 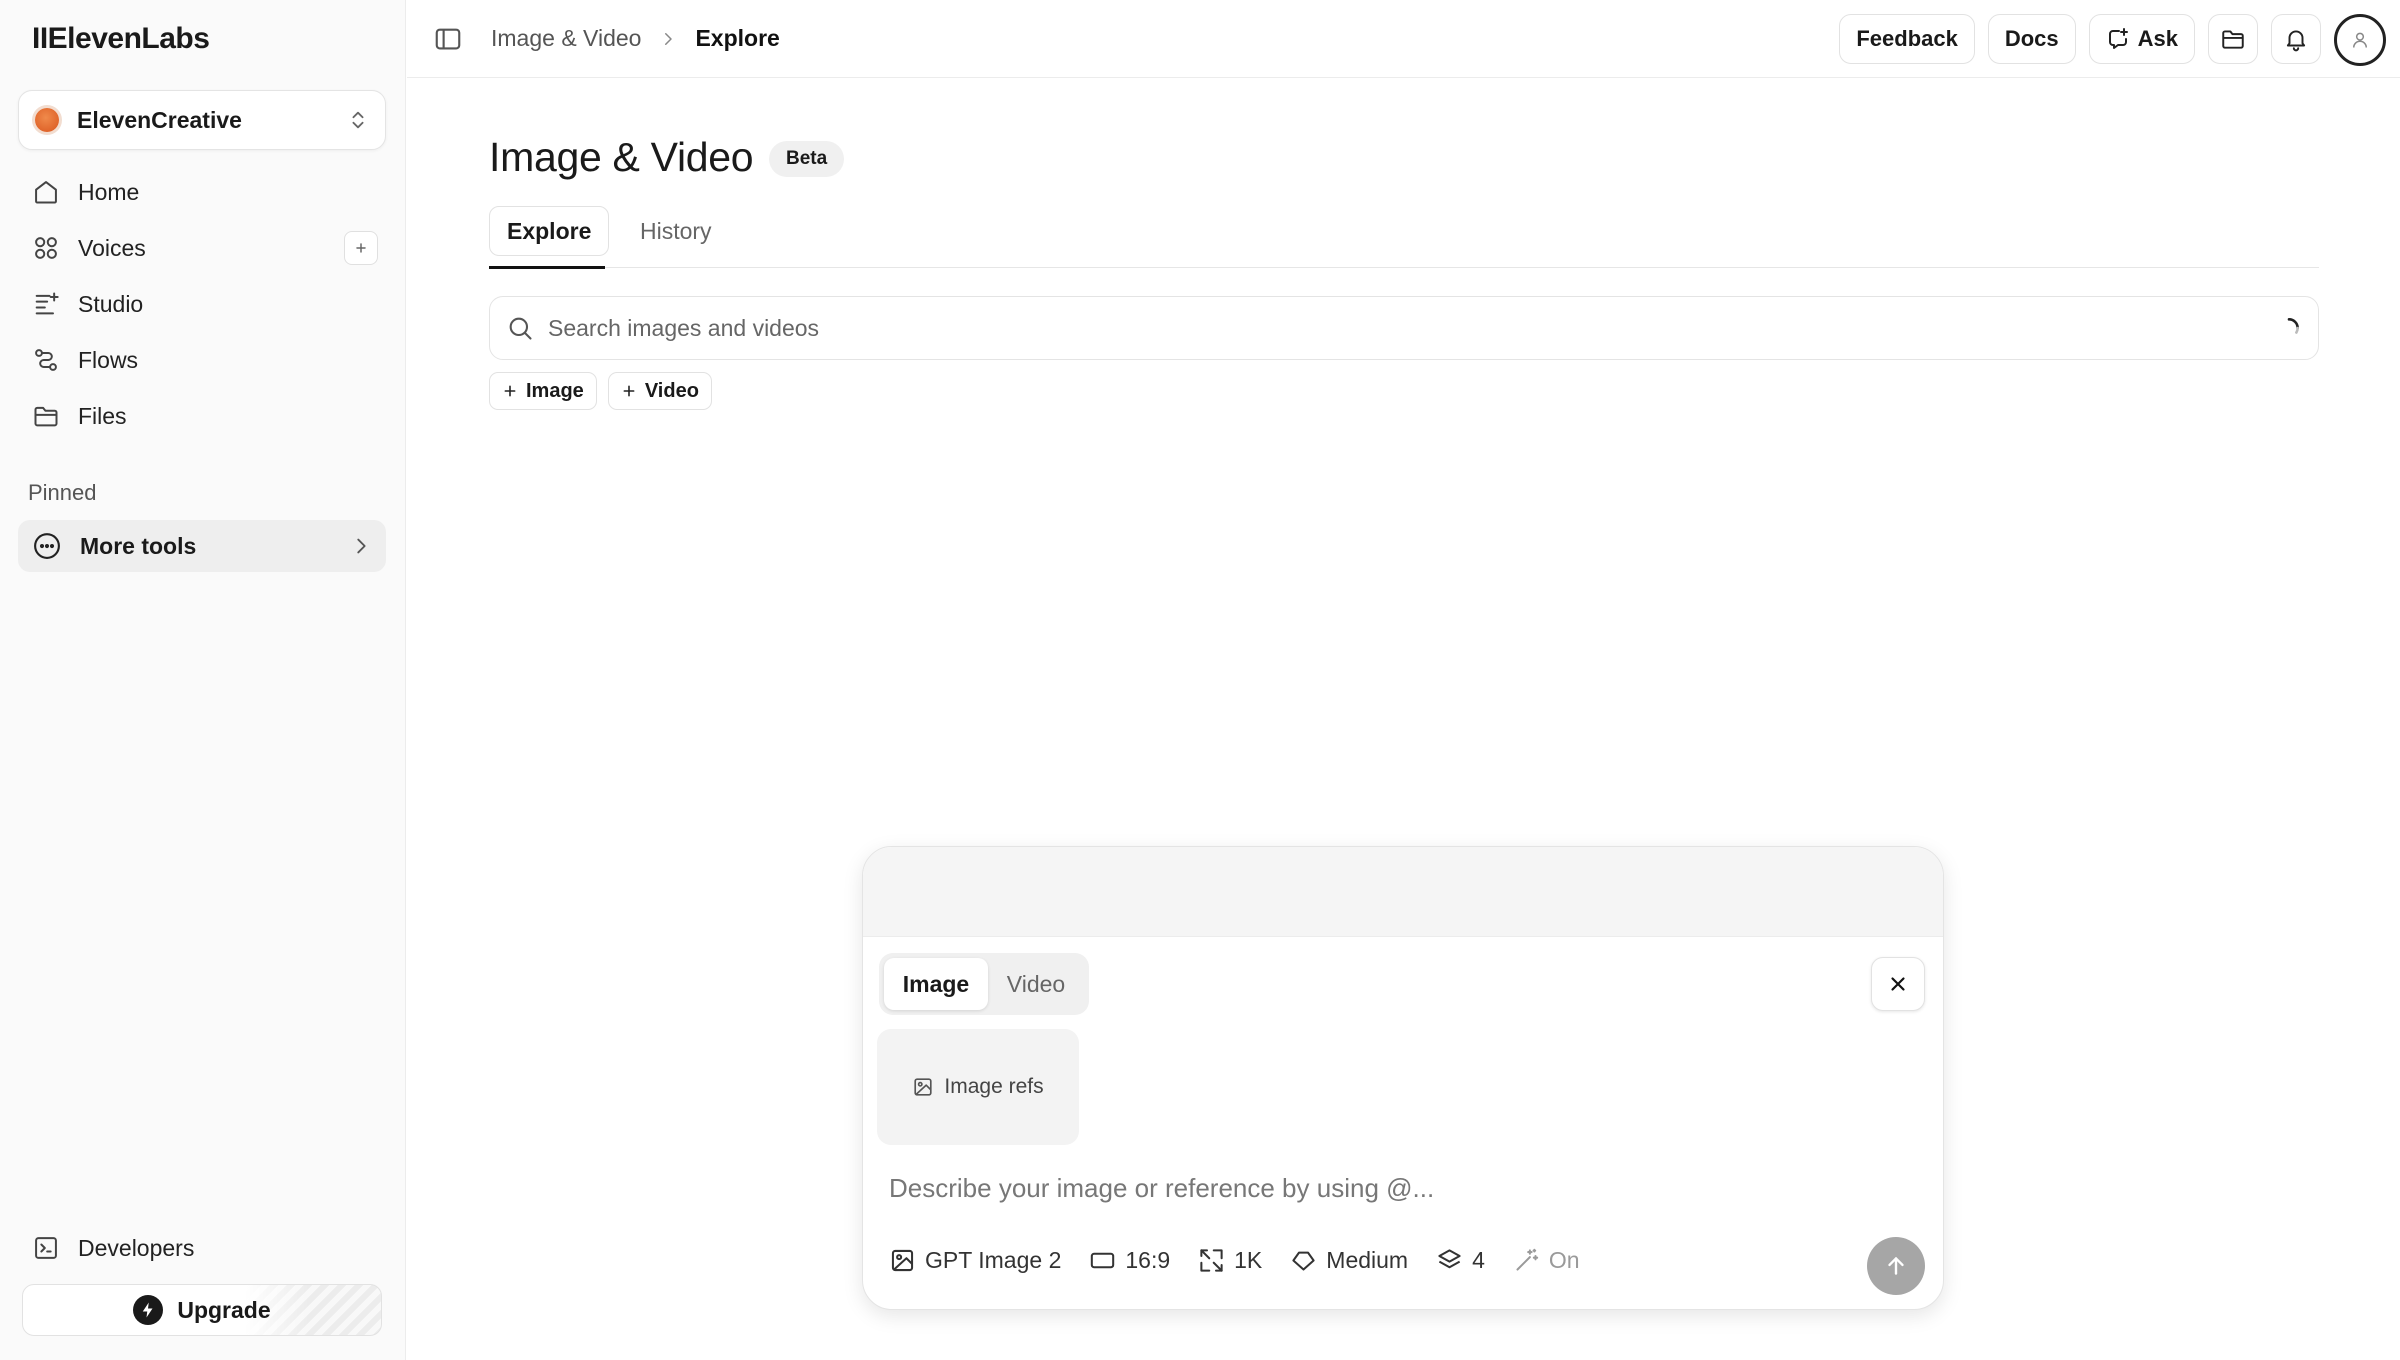 I want to click on home-icon, so click(x=46, y=192).